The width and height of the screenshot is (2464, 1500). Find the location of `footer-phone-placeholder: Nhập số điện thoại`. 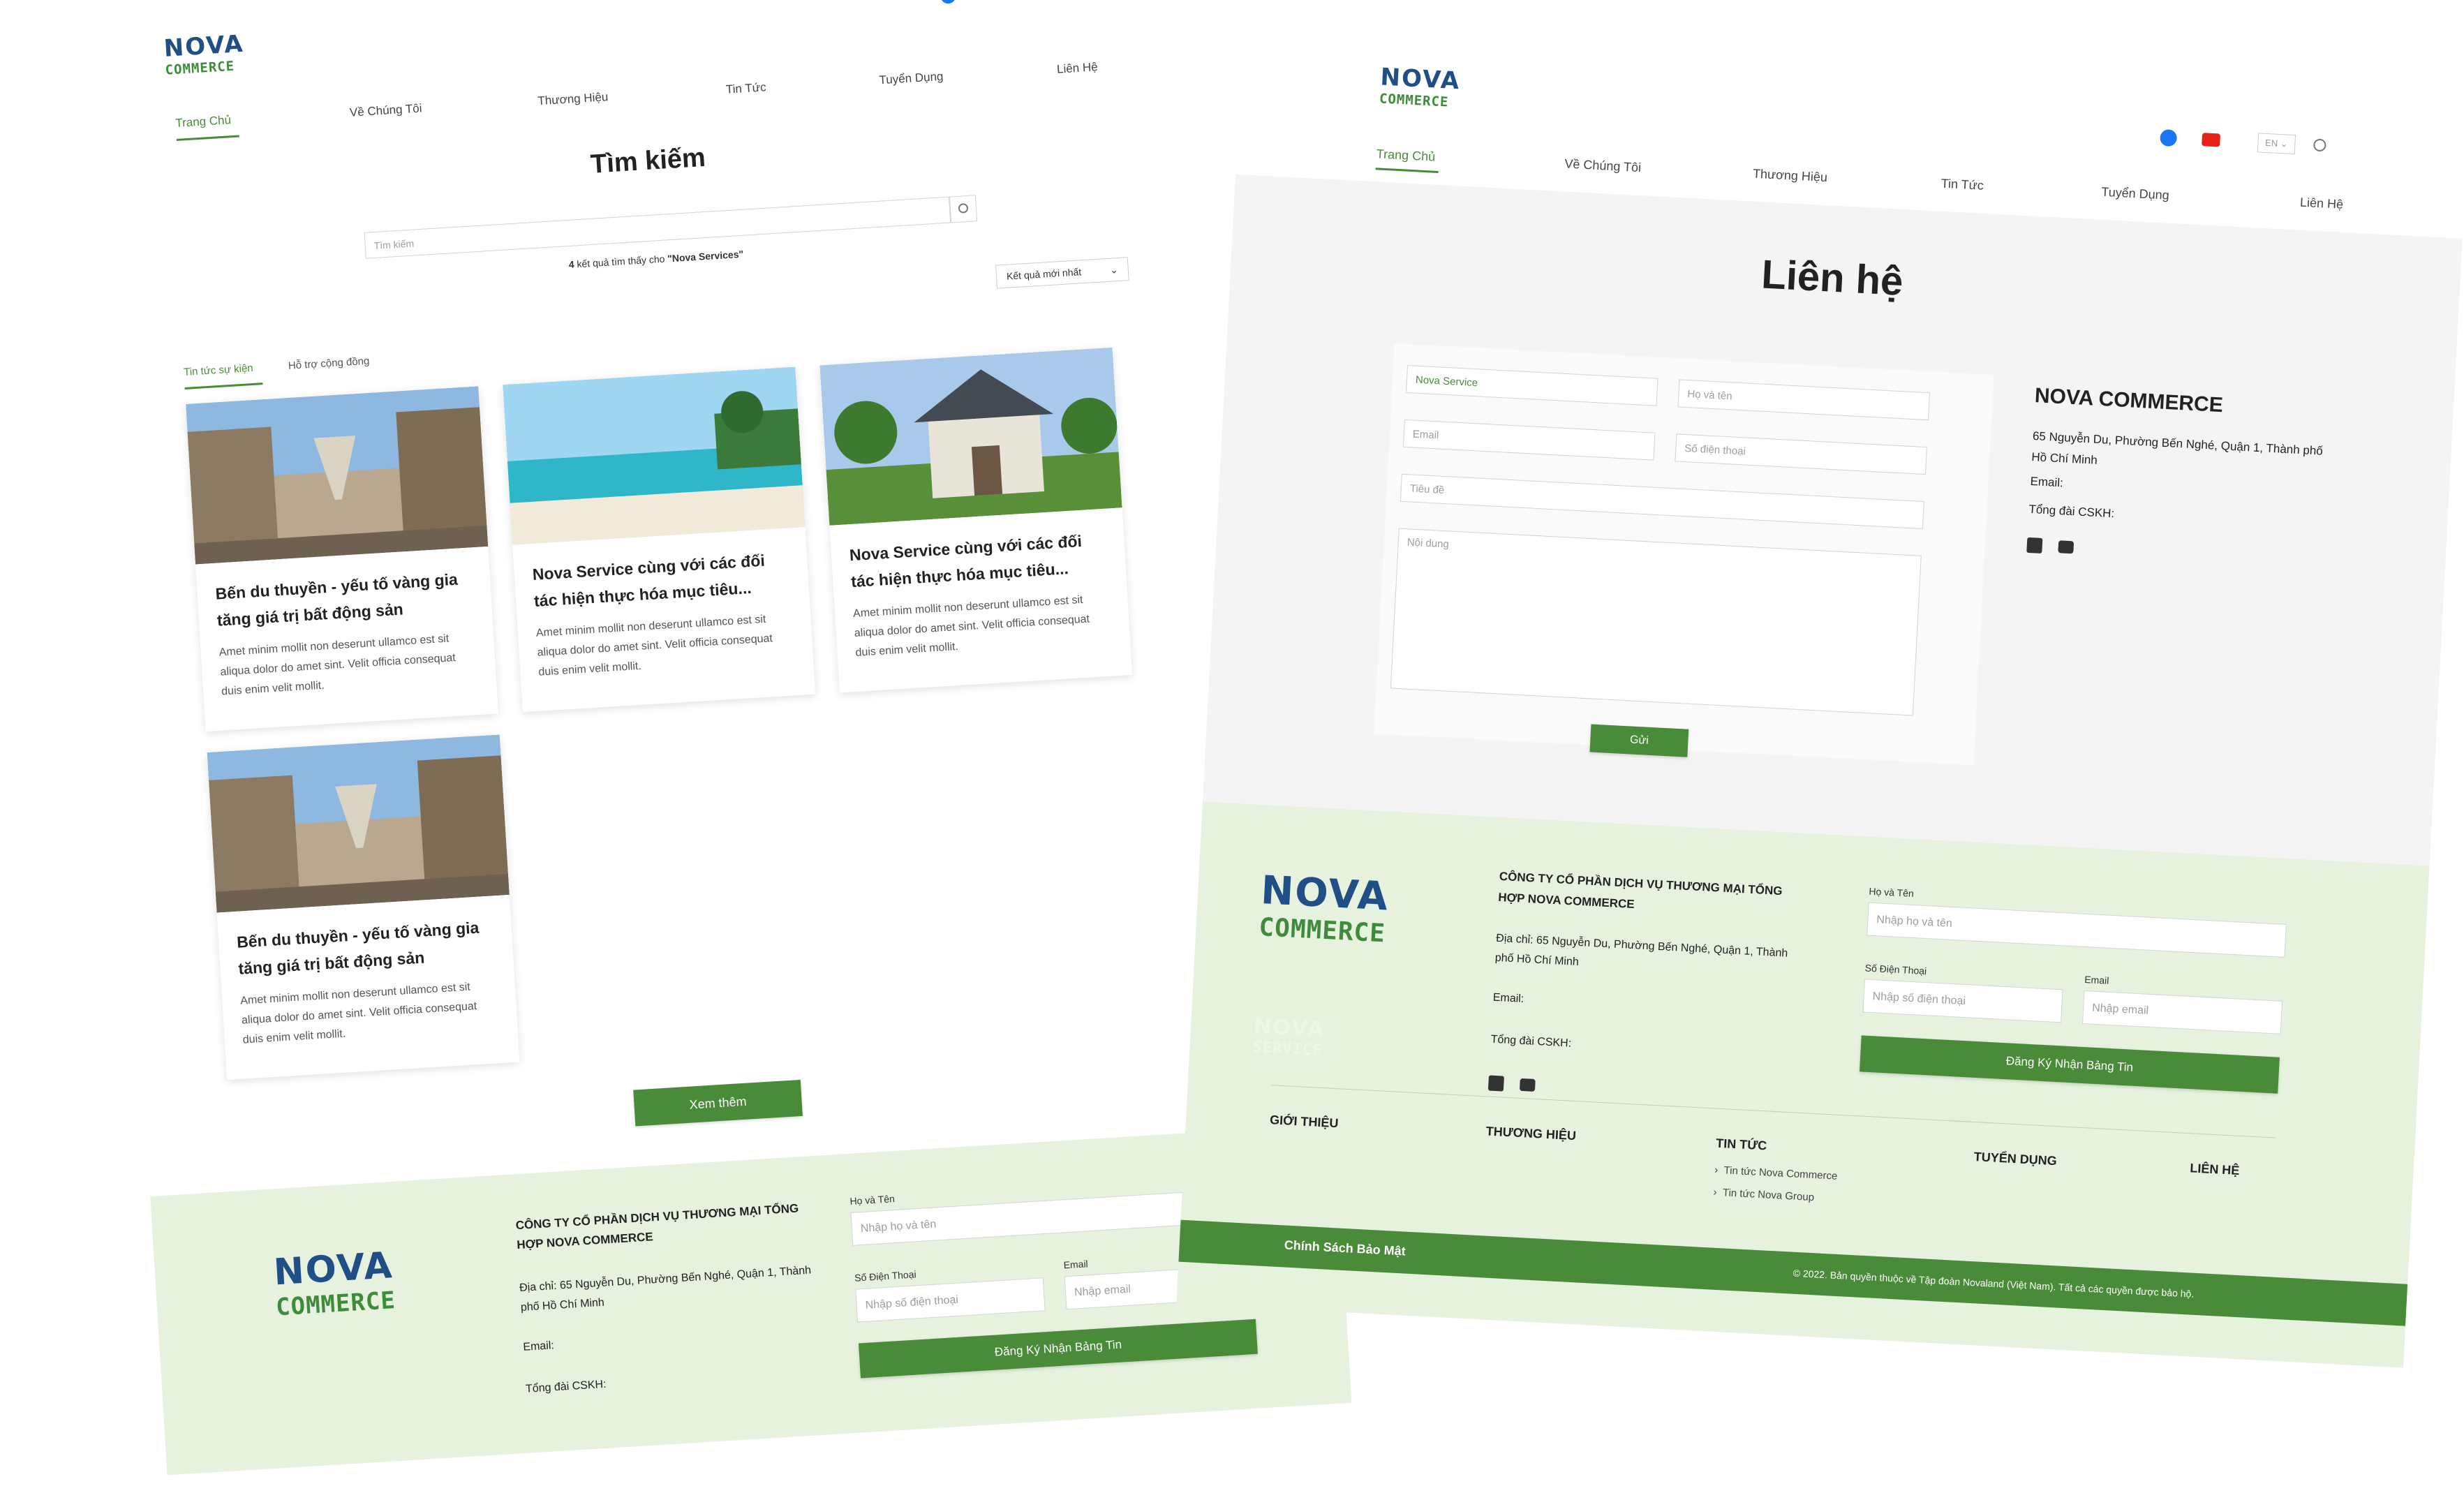

footer-phone-placeholder: Nhập số điện thoại is located at coordinates (1919, 999).